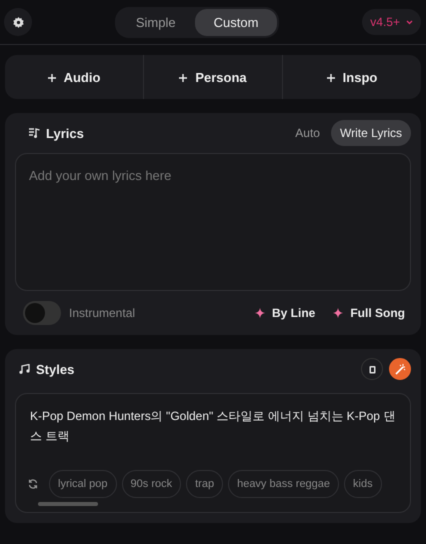 The width and height of the screenshot is (426, 544). Describe the element at coordinates (155, 22) in the screenshot. I see `mode-tab: Simple` at that location.